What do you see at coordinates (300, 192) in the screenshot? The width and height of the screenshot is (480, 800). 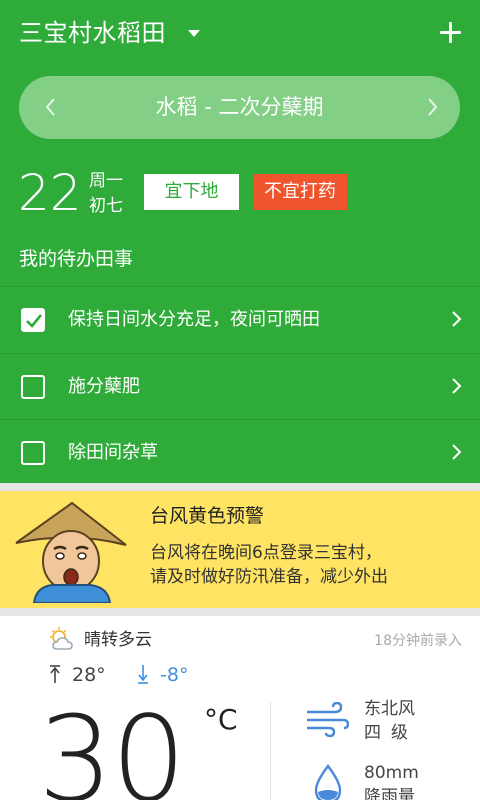 I see `unsuitable-tag: 不宜打药` at bounding box center [300, 192].